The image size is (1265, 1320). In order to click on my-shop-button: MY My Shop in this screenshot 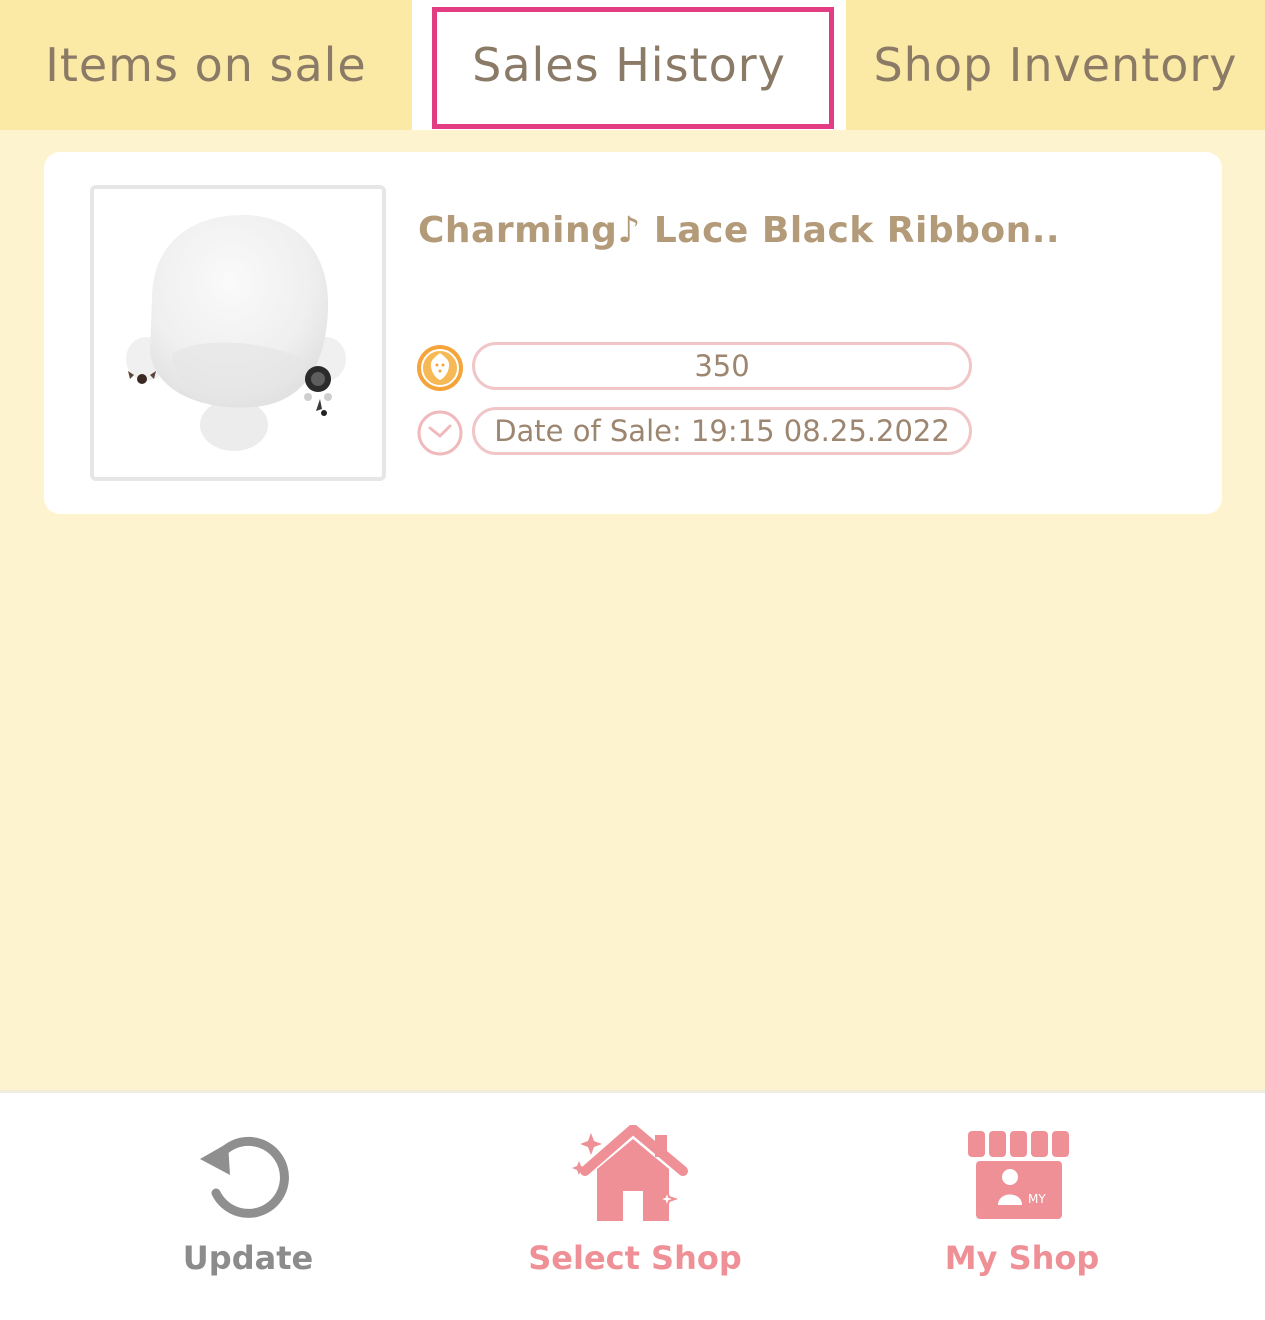, I will do `click(1022, 1206)`.